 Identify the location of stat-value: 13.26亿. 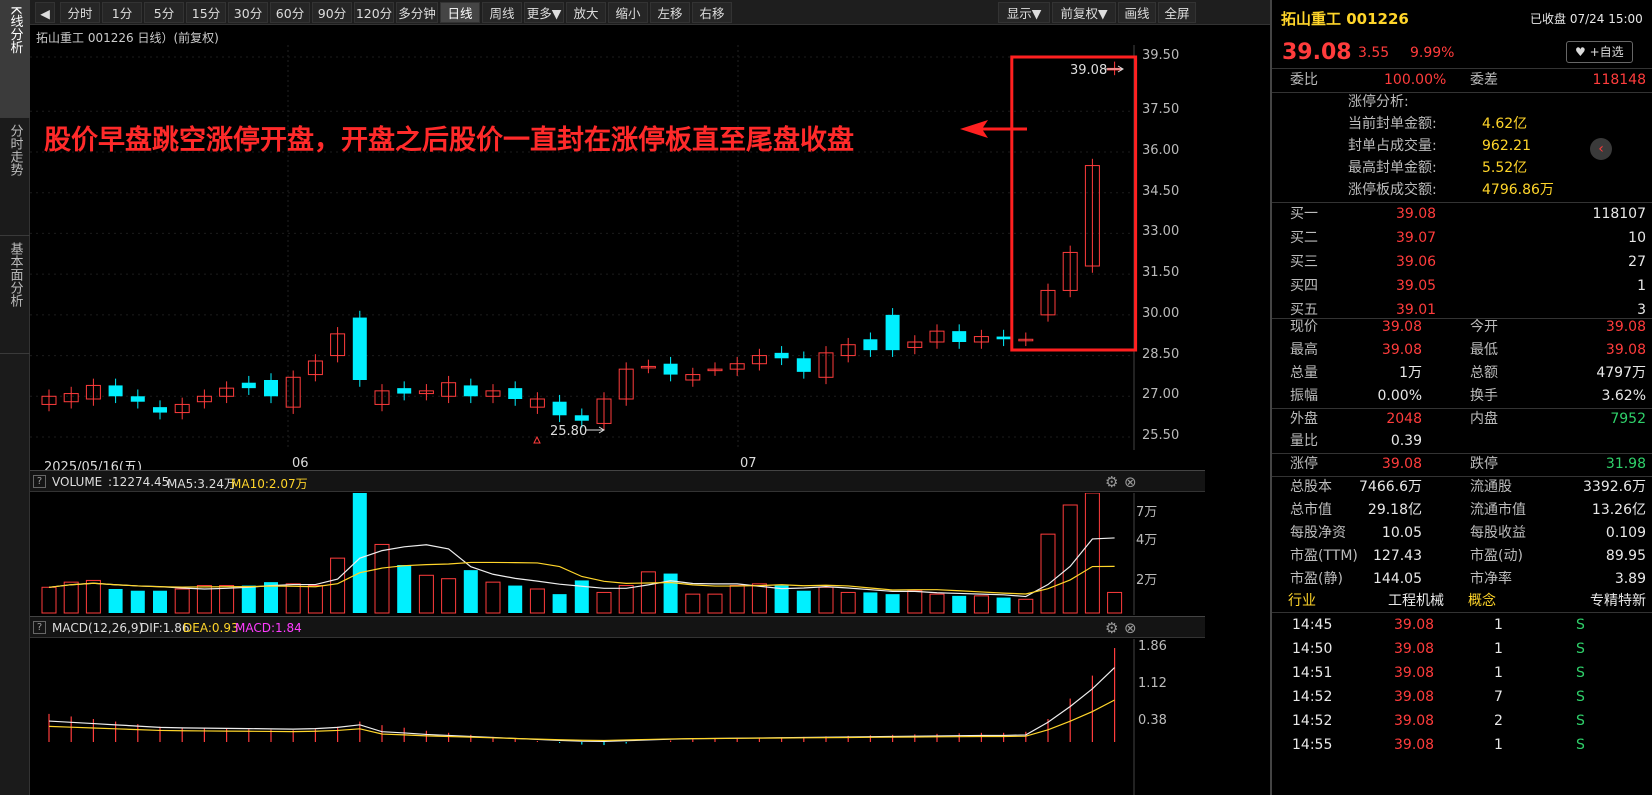
(1618, 510).